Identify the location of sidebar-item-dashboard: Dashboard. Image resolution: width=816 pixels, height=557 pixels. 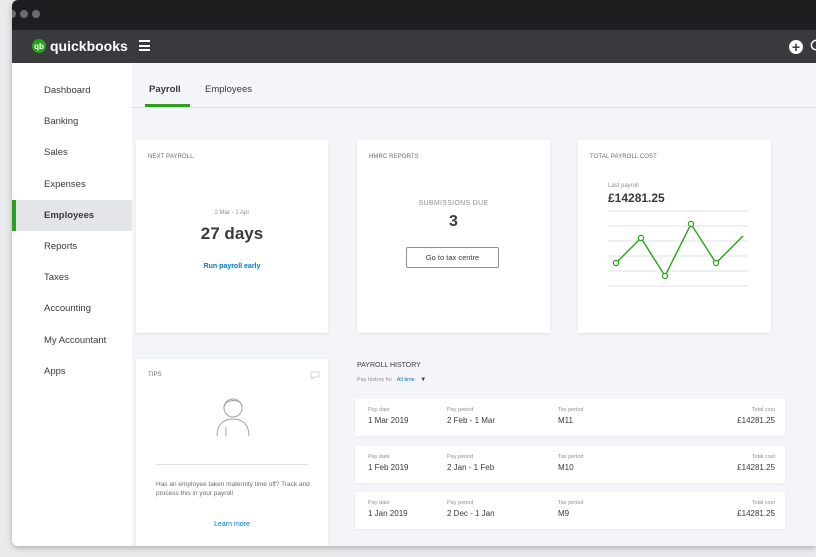
(72, 90).